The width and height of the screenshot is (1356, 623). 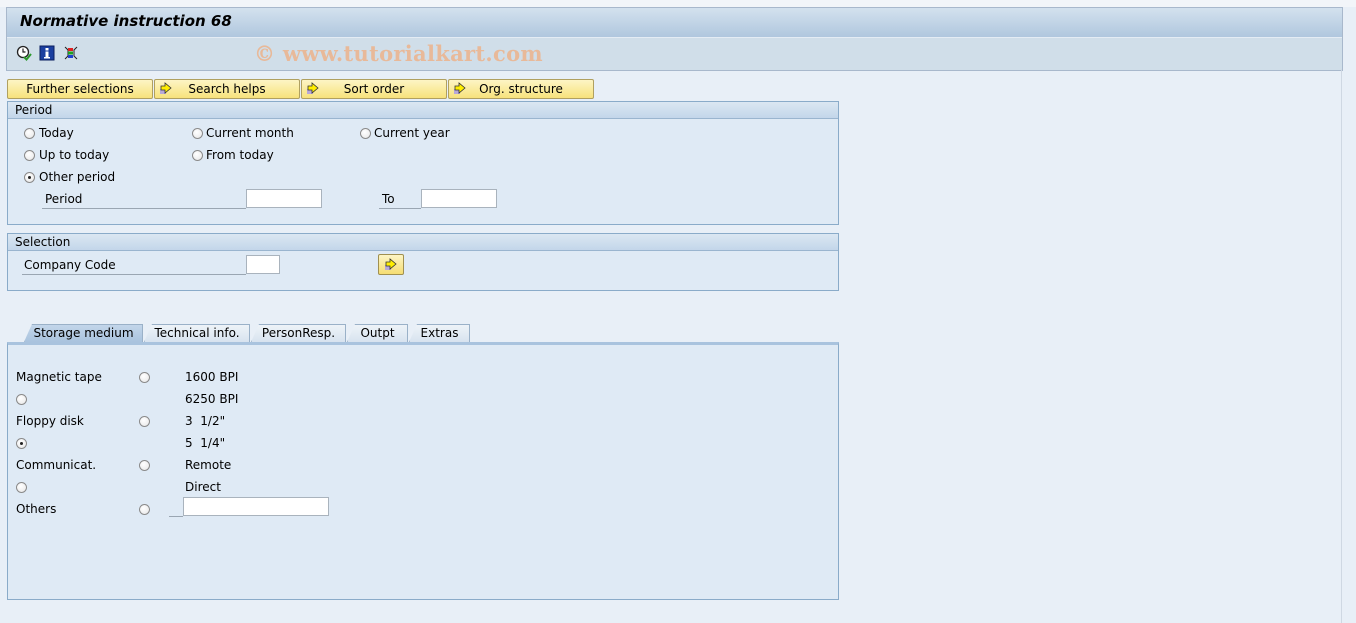 What do you see at coordinates (398, 53) in the screenshot?
I see `watermark: © www.tutorialkart.com` at bounding box center [398, 53].